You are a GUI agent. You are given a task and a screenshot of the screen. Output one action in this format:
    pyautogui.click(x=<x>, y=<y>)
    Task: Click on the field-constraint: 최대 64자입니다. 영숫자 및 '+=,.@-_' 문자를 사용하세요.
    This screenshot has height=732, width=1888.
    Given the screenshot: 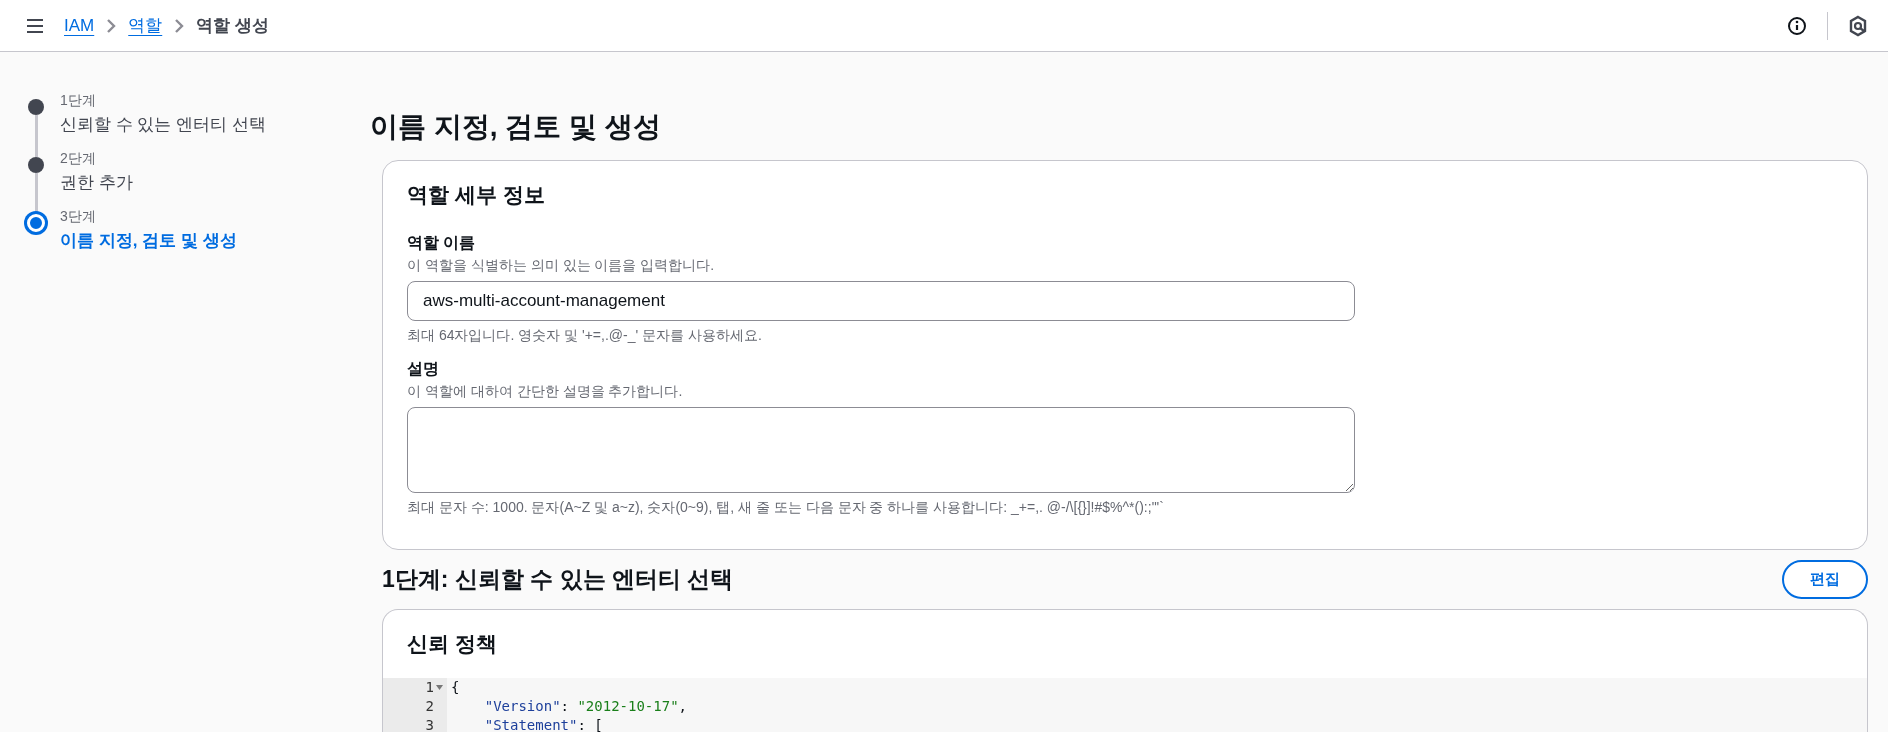 What is the action you would take?
    pyautogui.click(x=585, y=336)
    